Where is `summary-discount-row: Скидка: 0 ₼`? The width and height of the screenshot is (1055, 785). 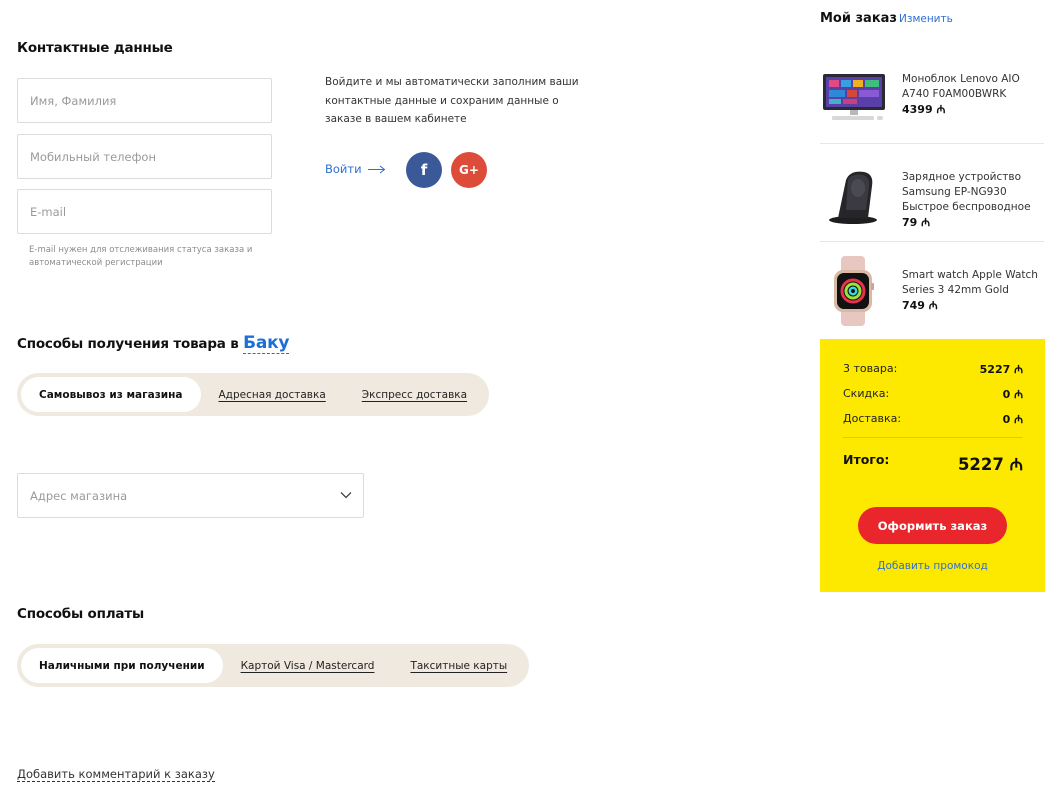 summary-discount-row: Скидка: 0 ₼ is located at coordinates (933, 394).